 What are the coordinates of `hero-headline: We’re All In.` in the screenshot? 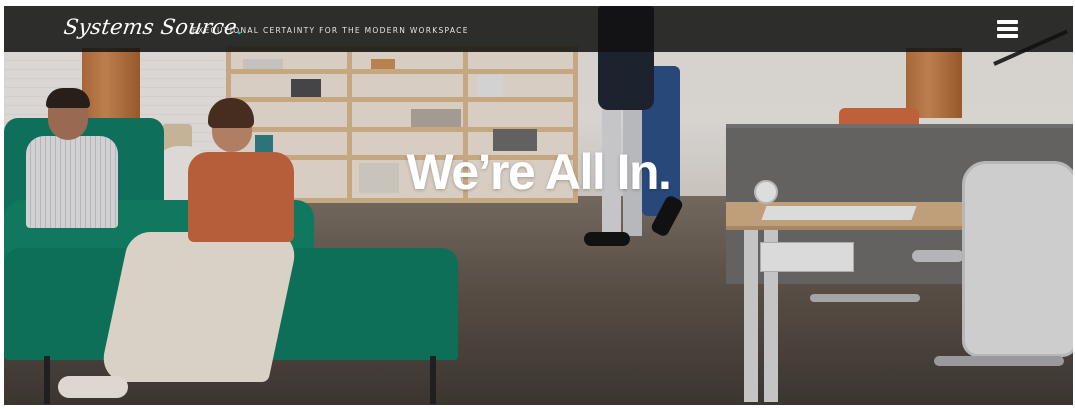 It's located at (539, 172).